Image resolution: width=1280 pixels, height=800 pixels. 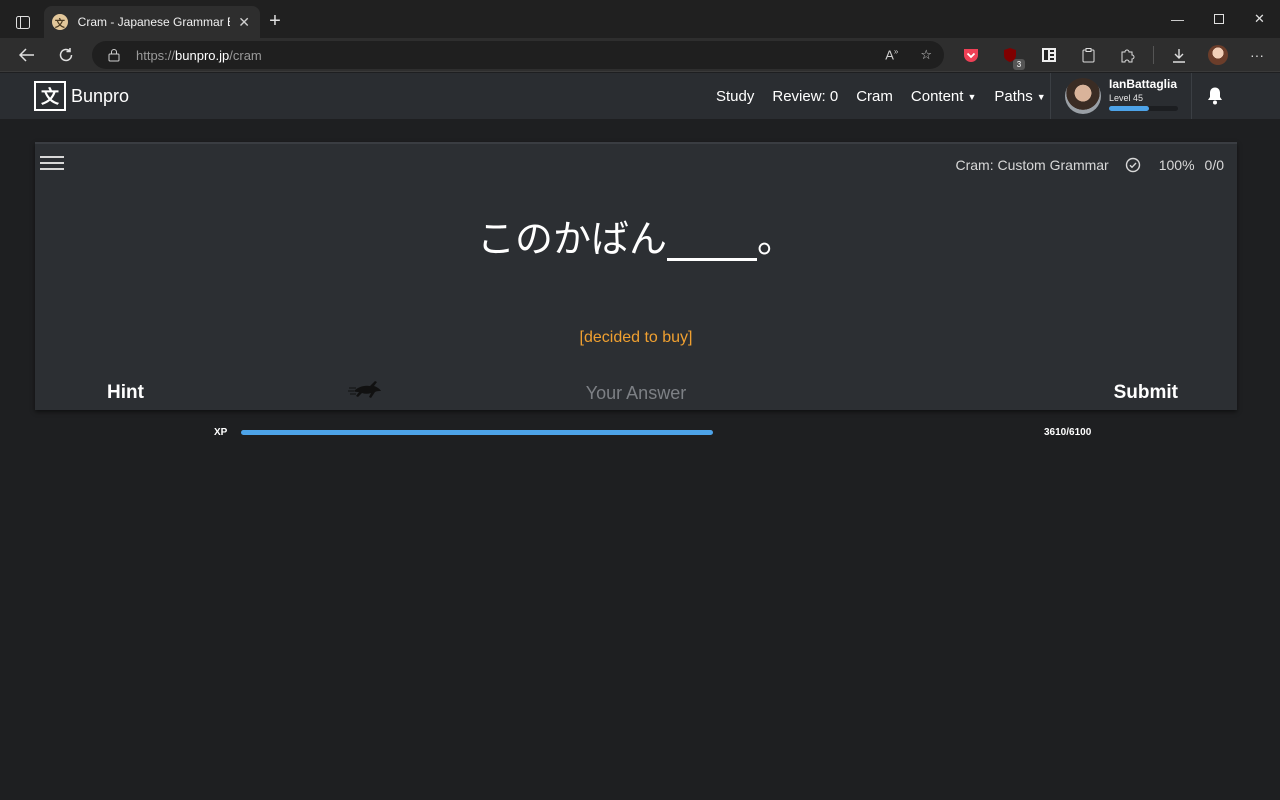 What do you see at coordinates (60, 22) in the screenshot?
I see `bunpro-favicon-icon: 文` at bounding box center [60, 22].